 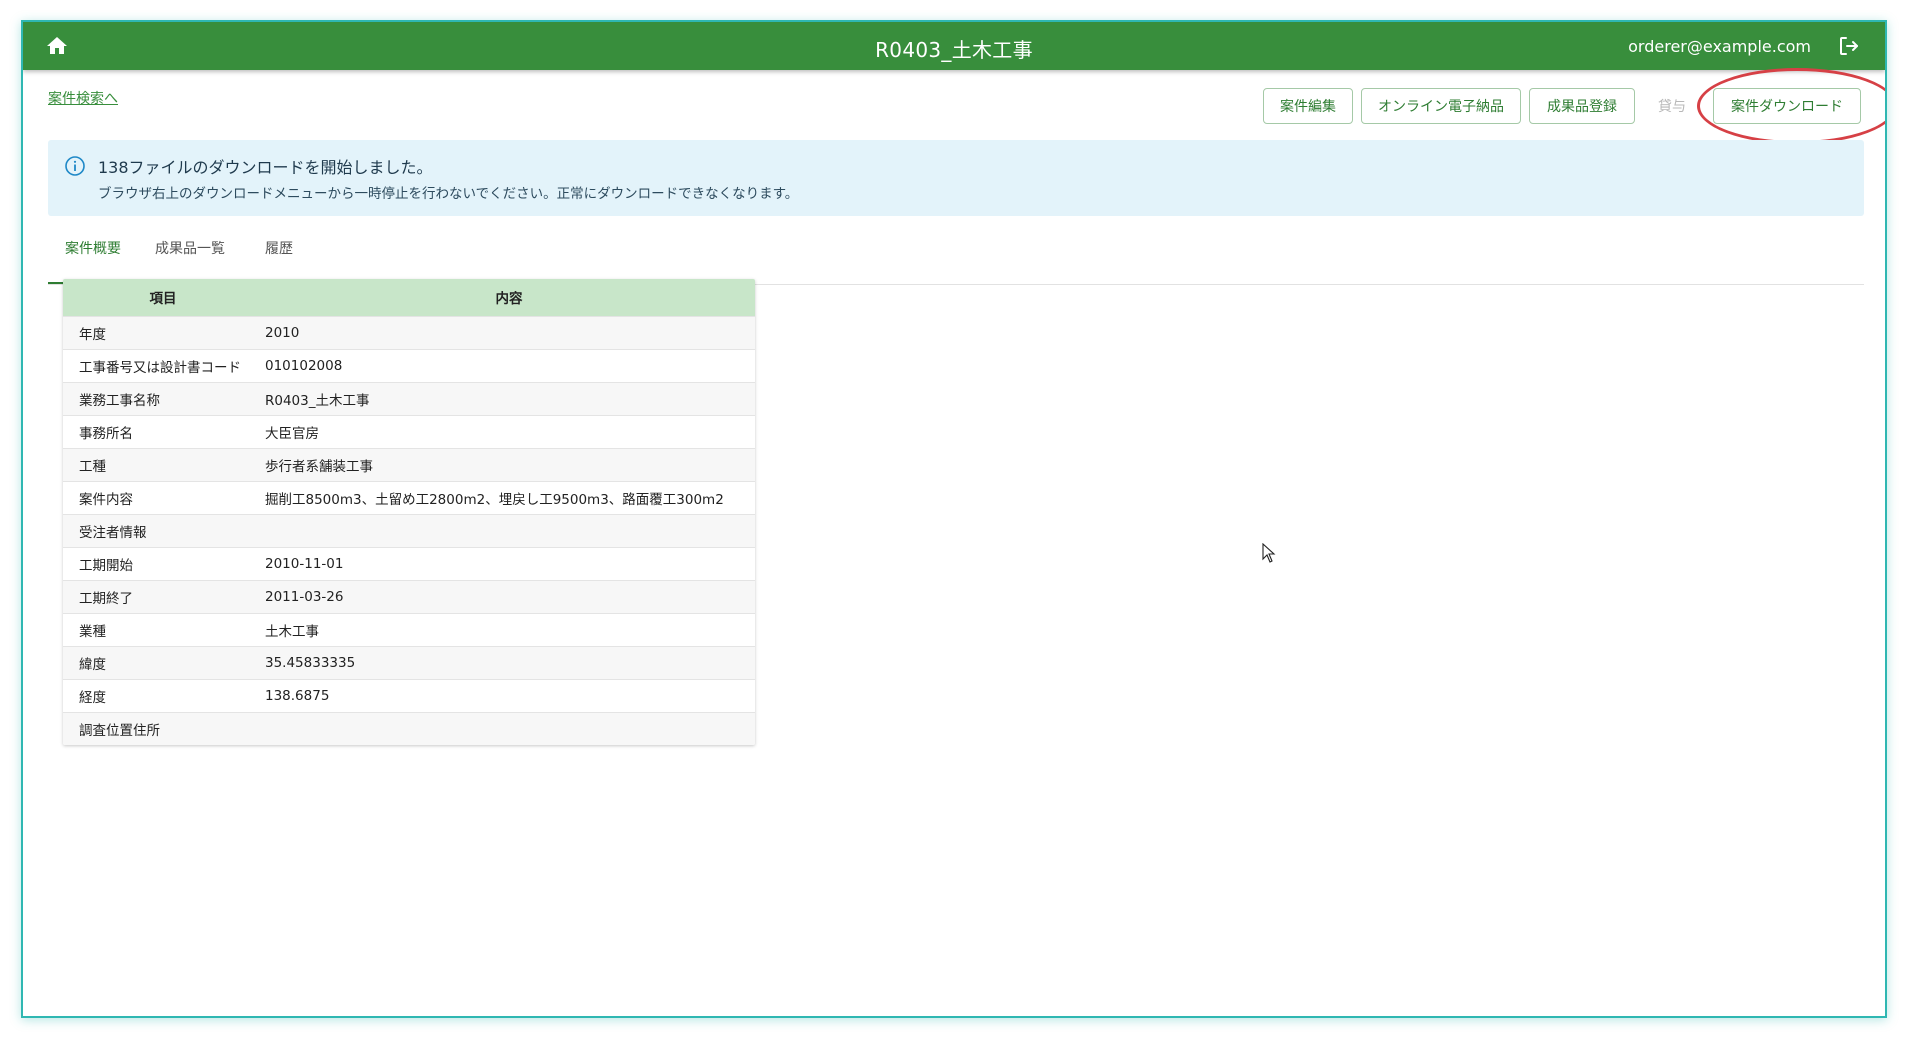 What do you see at coordinates (1441, 106) in the screenshot?
I see `online-delivery-button: オンライン電子納品` at bounding box center [1441, 106].